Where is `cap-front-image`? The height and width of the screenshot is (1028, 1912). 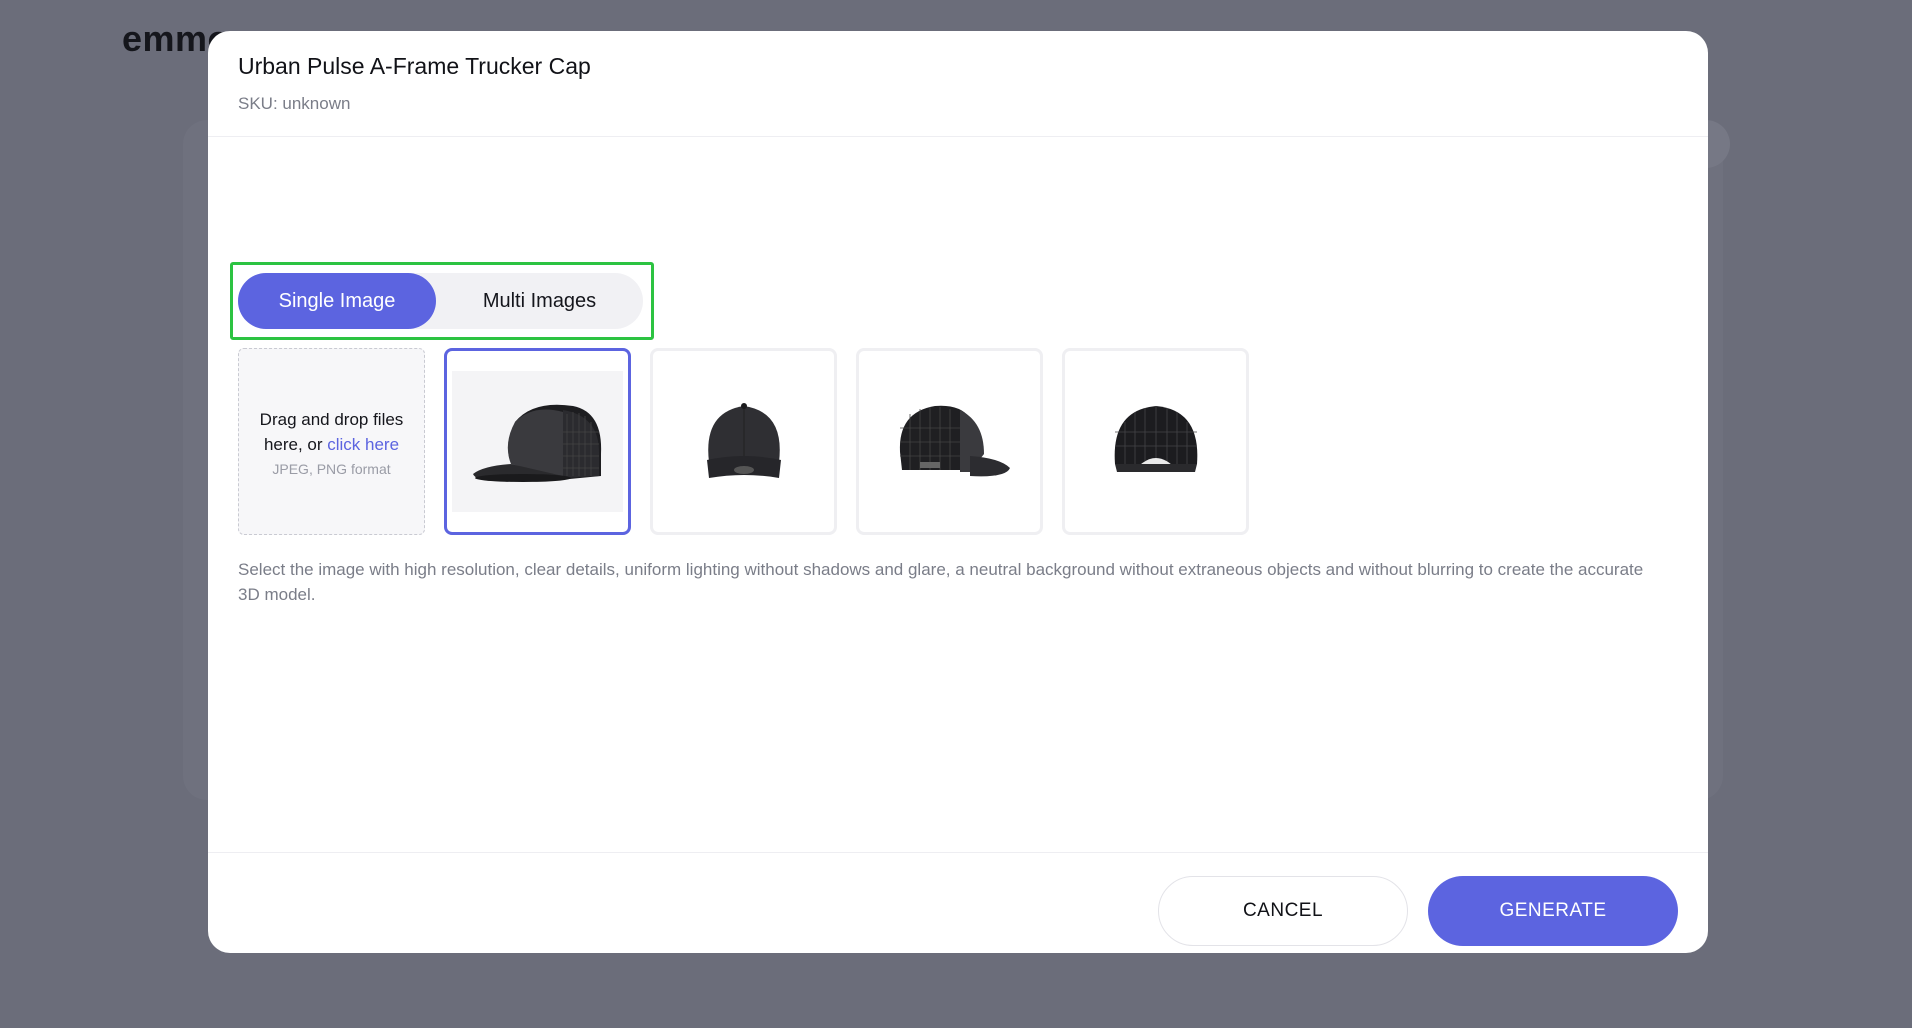 cap-front-image is located at coordinates (743, 440).